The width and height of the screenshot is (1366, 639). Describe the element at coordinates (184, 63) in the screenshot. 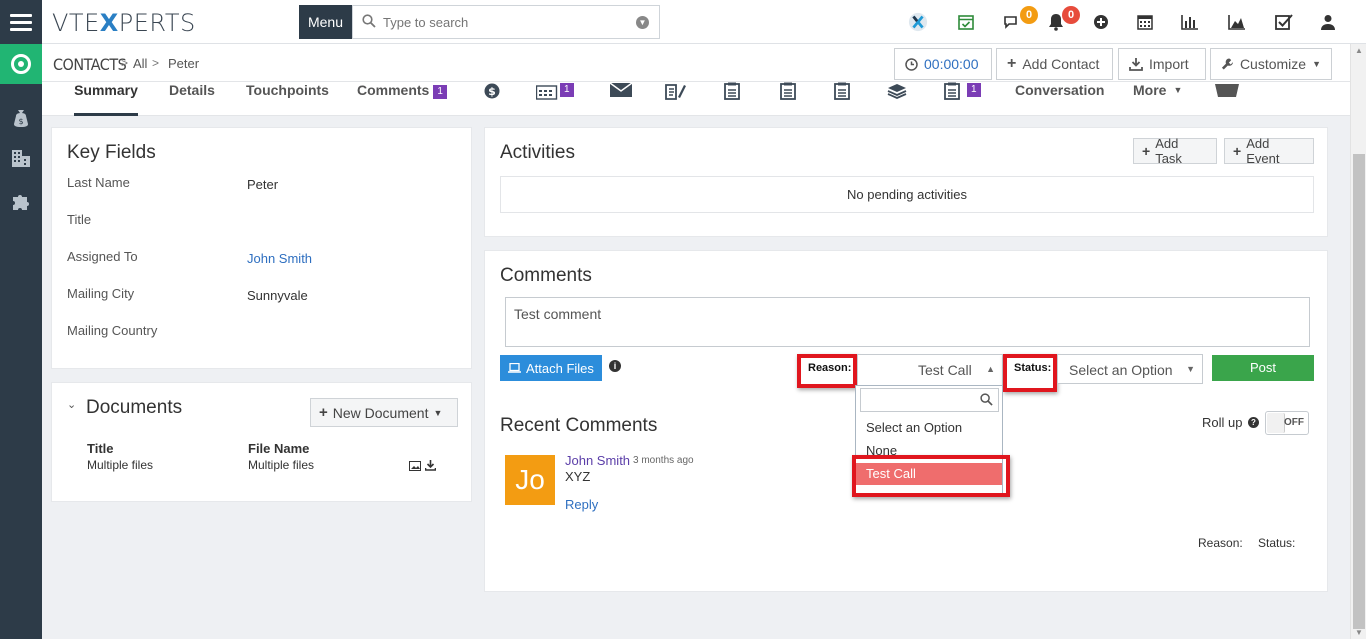

I see `breadcrumb-record: Peter` at that location.